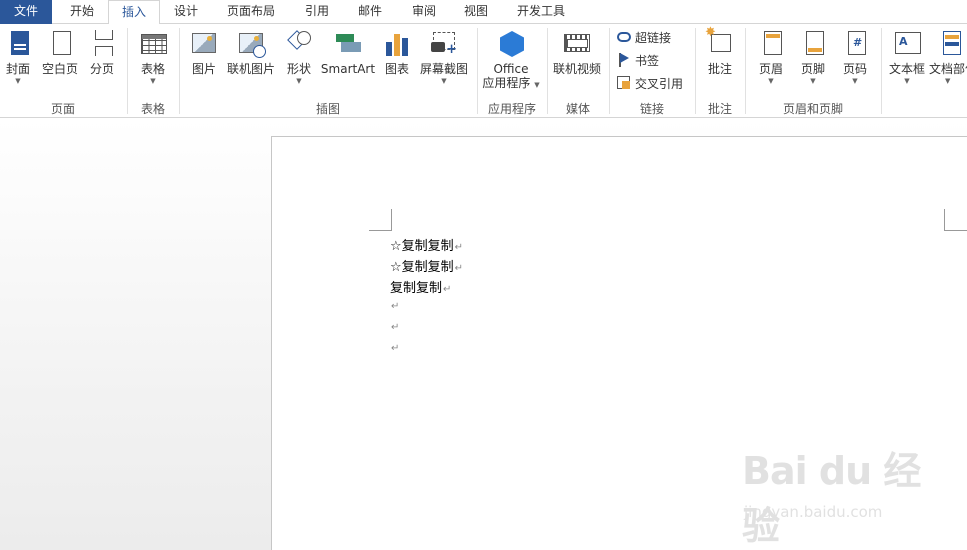 This screenshot has width=967, height=550. I want to click on smartart-button: SmartArt, so click(348, 52).